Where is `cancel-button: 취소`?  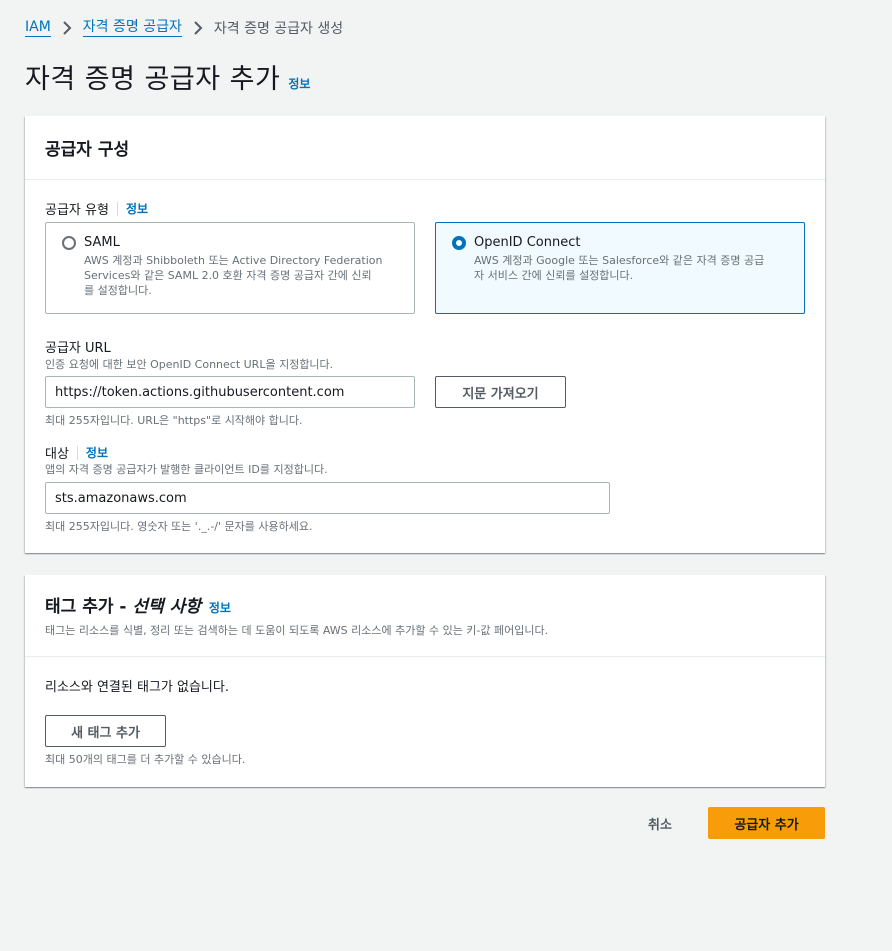 cancel-button: 취소 is located at coordinates (660, 823).